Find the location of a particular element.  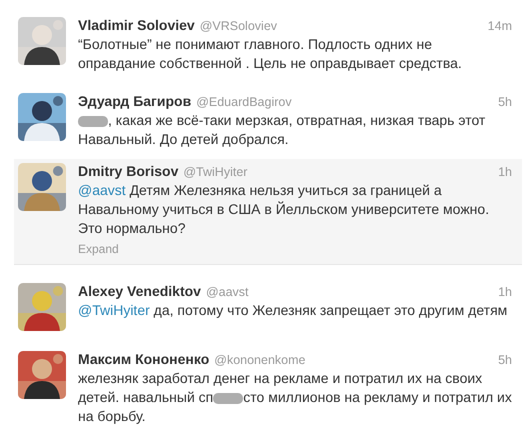

tweet-text: железняк заработал денег на рекламе и потратил их на своих детей. навальный сп сто миллионов на рекламу и потратил их на борьбу. is located at coordinates (295, 397).